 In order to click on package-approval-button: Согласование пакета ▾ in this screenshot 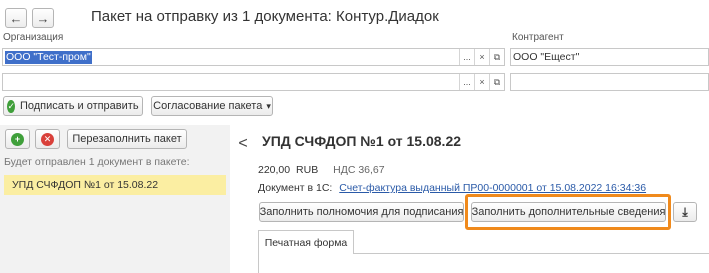, I will do `click(212, 106)`.